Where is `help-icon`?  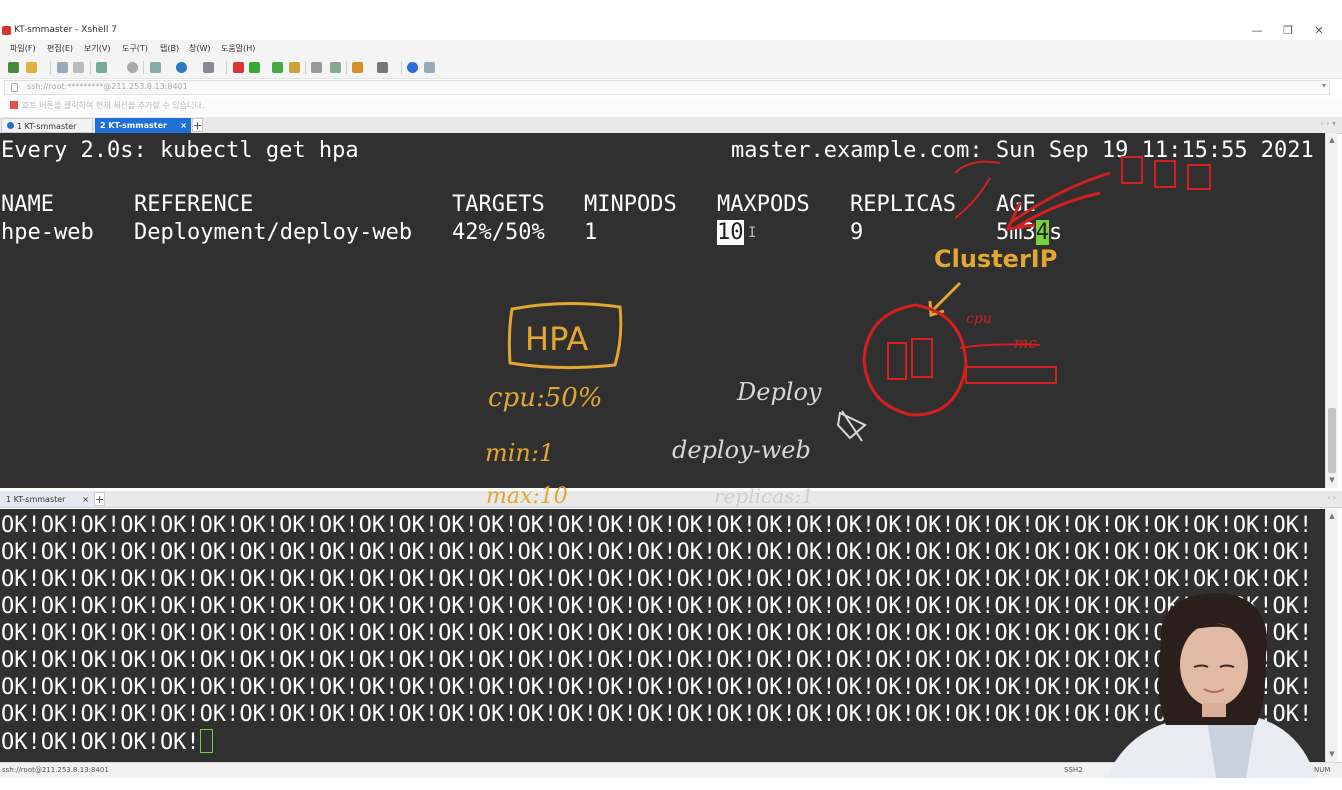 help-icon is located at coordinates (412, 67).